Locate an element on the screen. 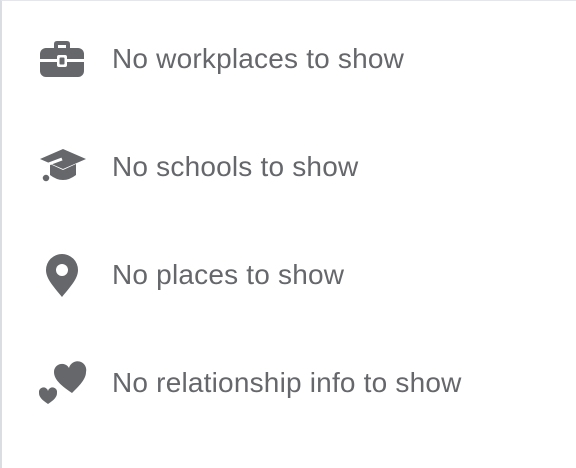  schools-row: No schools to show is located at coordinates (198, 167).